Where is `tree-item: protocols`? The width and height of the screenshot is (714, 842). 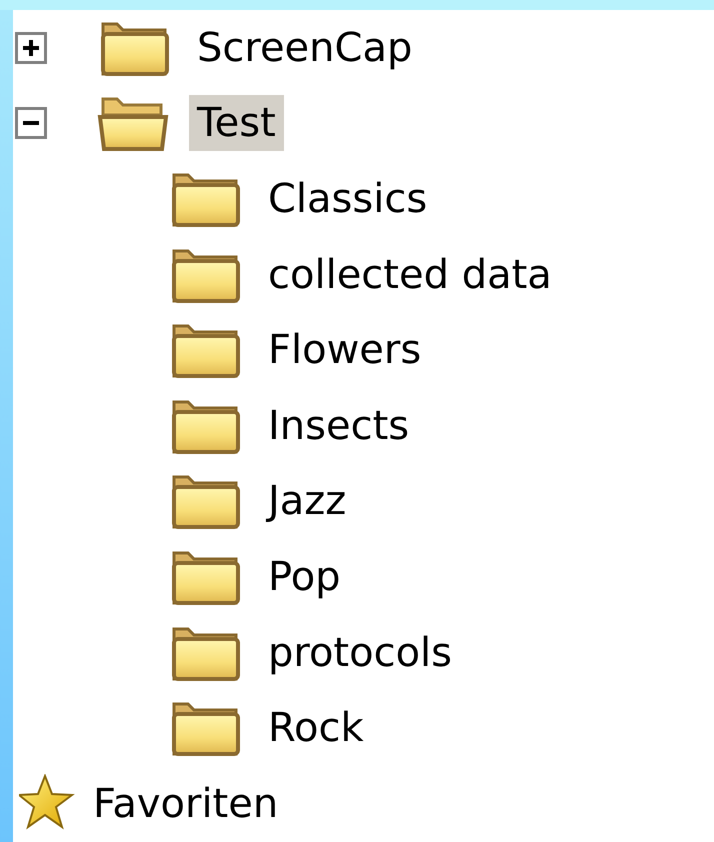
tree-item: protocols is located at coordinates (360, 652).